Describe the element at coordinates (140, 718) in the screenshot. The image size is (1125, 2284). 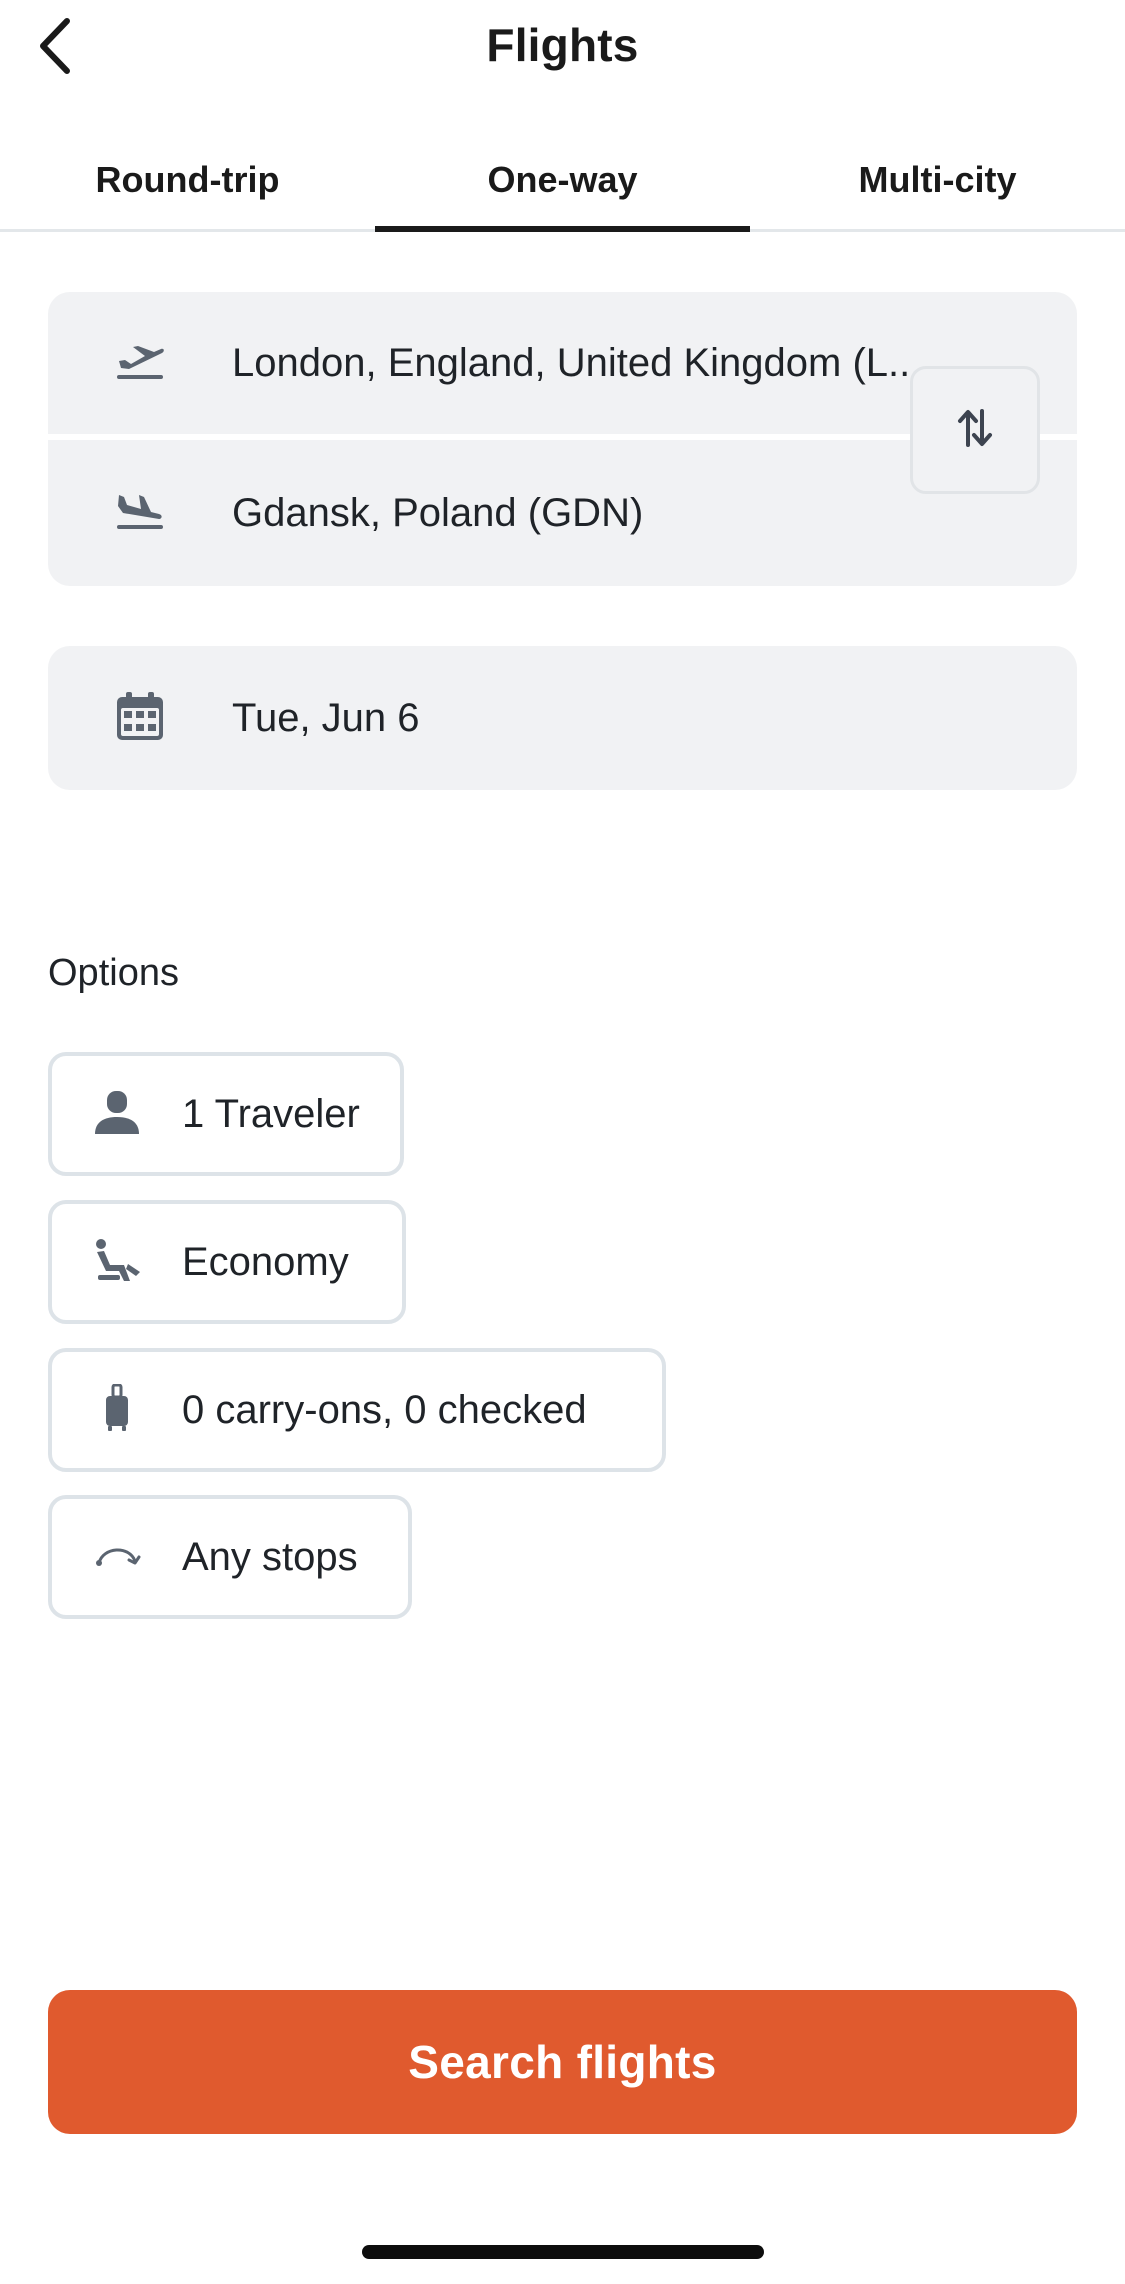
I see `calendar-icon` at that location.